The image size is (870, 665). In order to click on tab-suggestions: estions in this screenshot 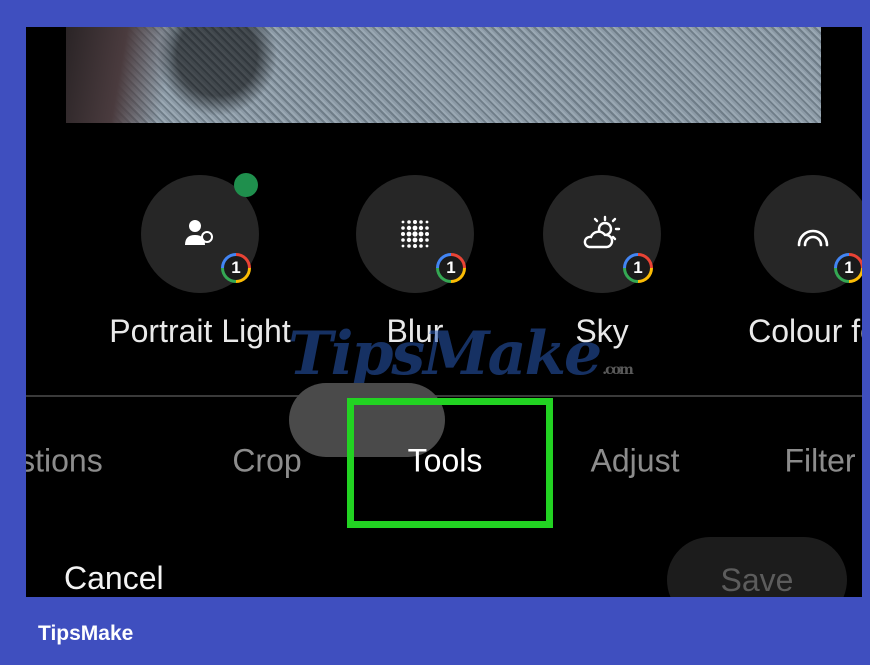, I will do `click(64, 461)`.